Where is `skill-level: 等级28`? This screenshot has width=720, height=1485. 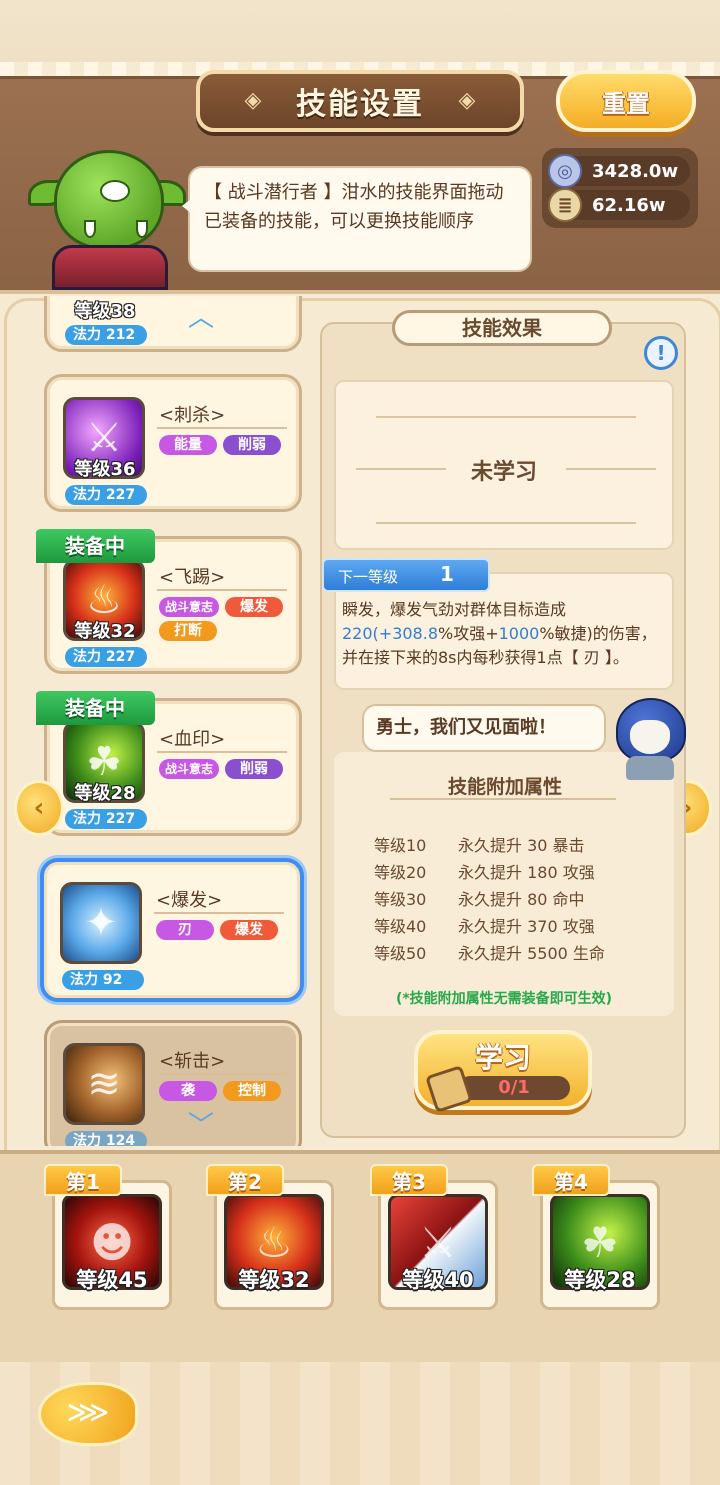 skill-level: 等级28 is located at coordinates (105, 793).